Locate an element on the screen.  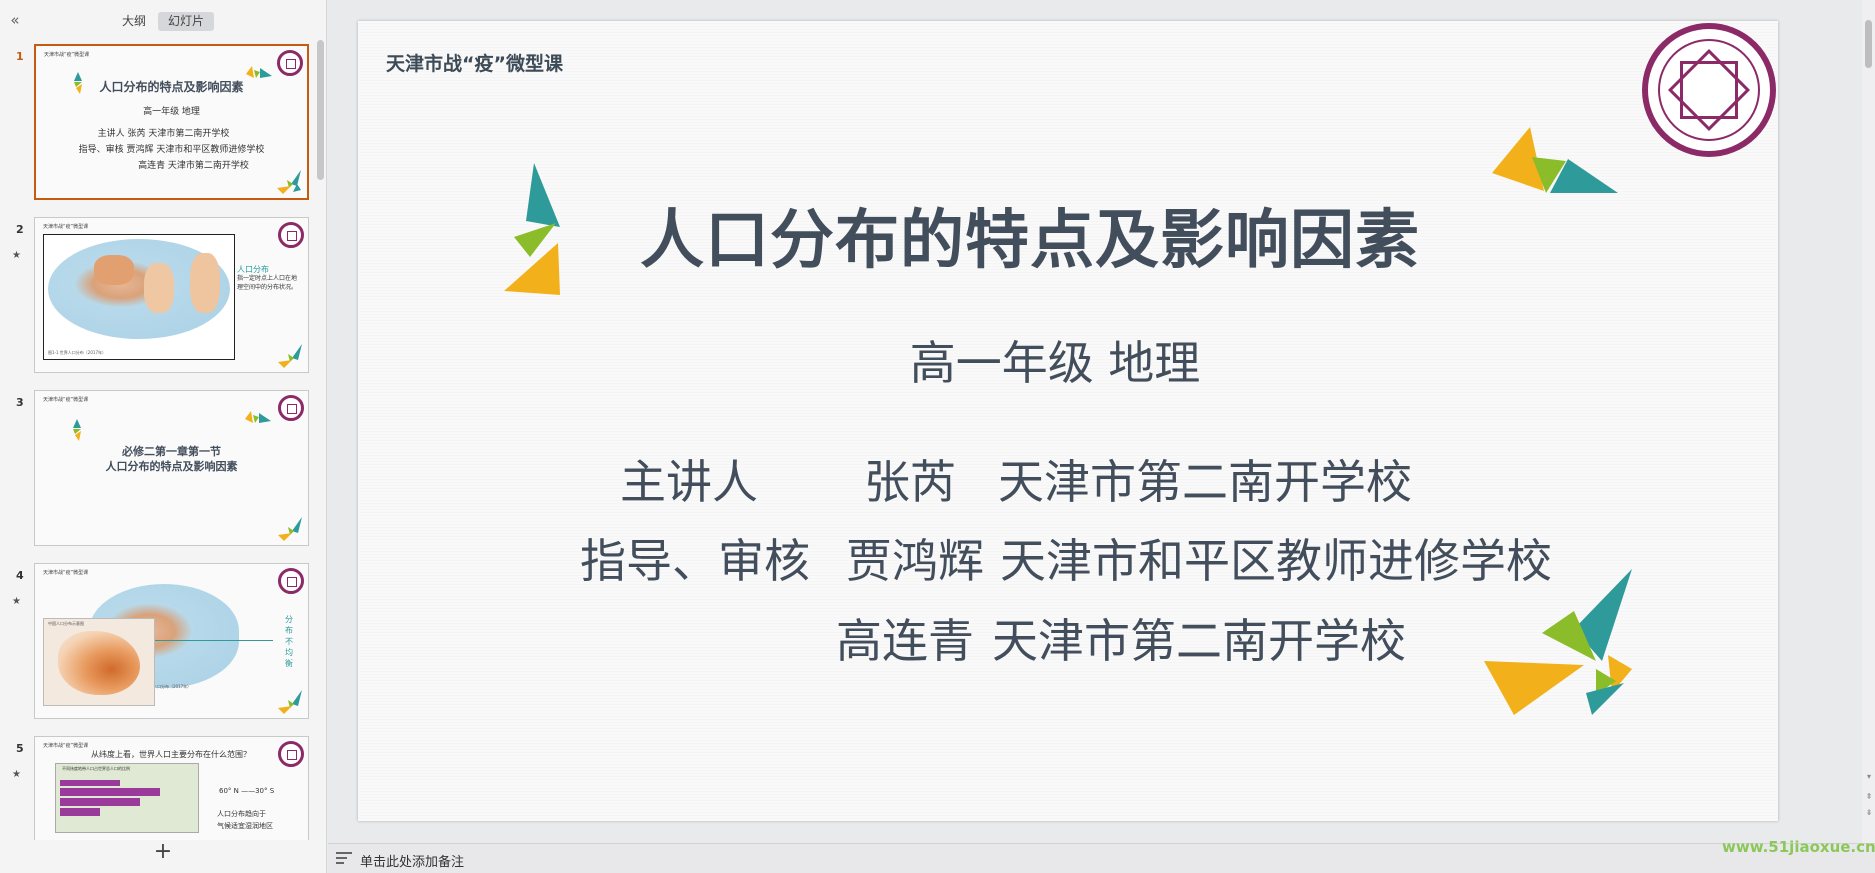
slide-number: 5 is located at coordinates (20, 748).